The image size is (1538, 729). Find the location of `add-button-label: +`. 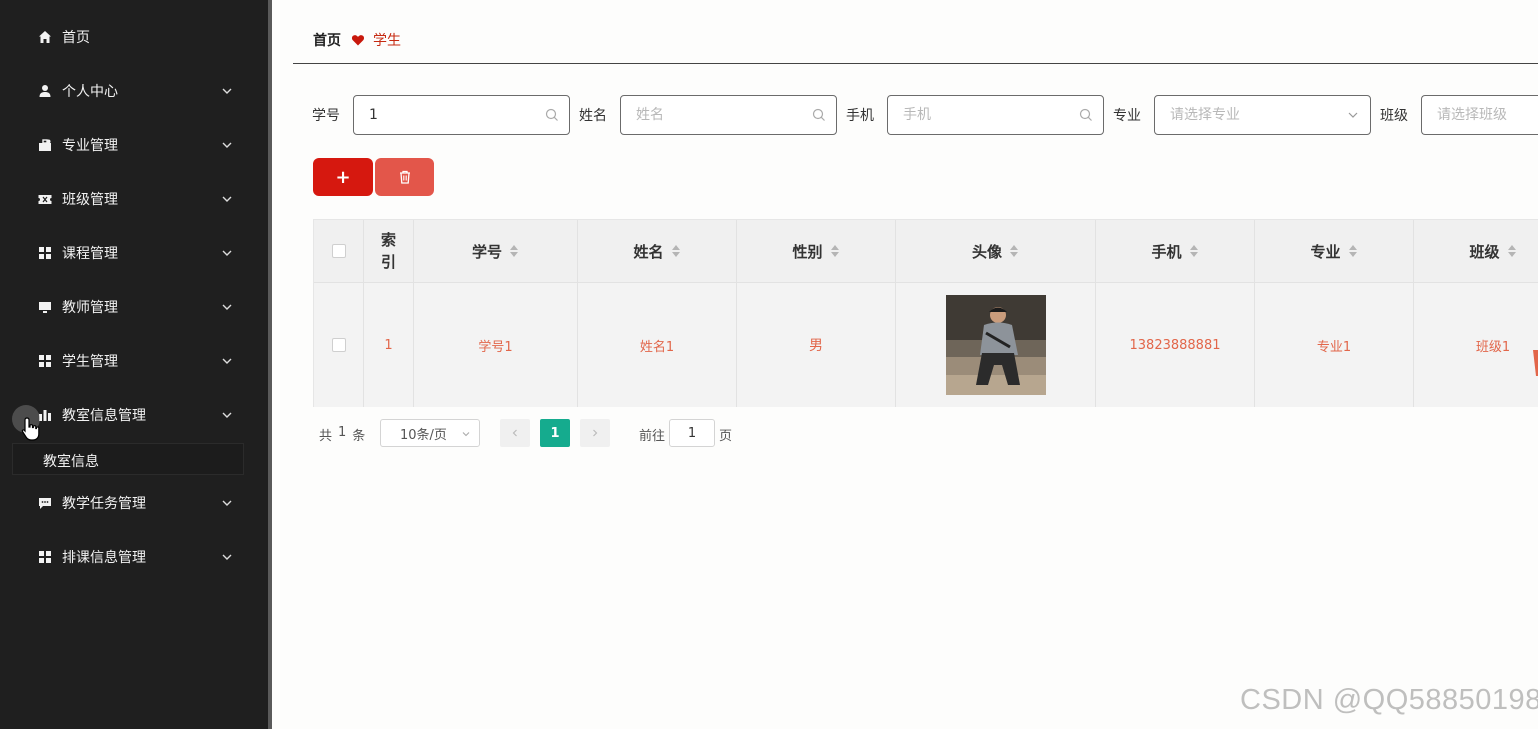

add-button-label: + is located at coordinates (343, 177).